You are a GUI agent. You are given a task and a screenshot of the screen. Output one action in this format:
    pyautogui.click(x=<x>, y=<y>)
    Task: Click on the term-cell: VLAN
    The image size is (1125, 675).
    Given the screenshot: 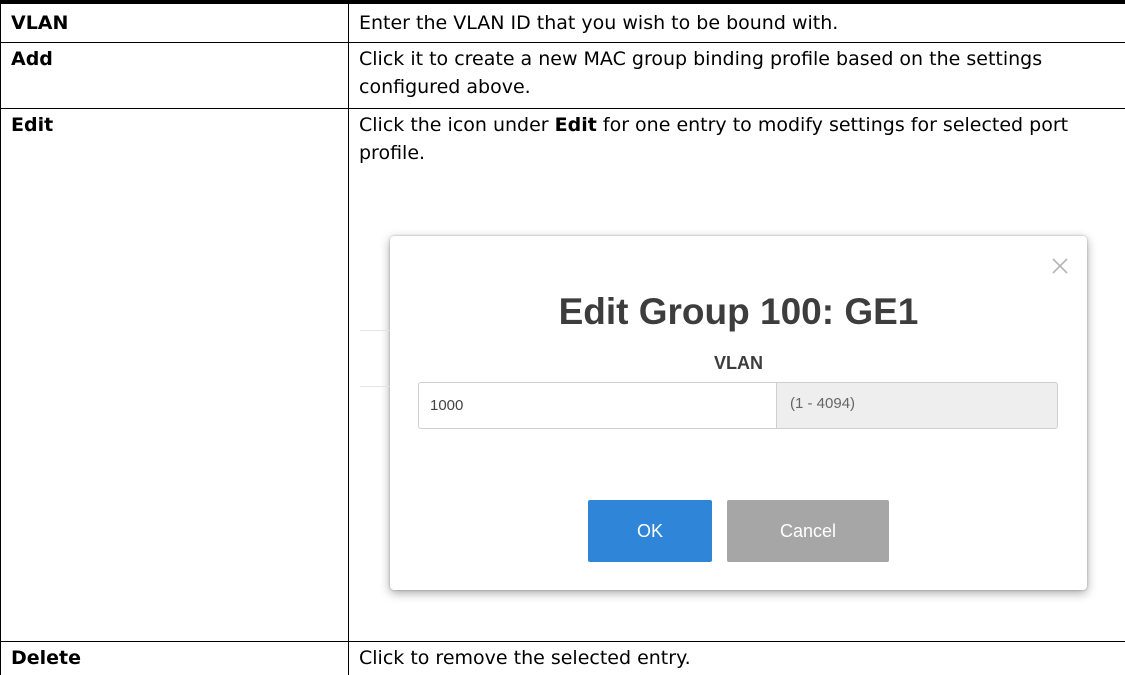 What is the action you would take?
    pyautogui.click(x=174, y=21)
    